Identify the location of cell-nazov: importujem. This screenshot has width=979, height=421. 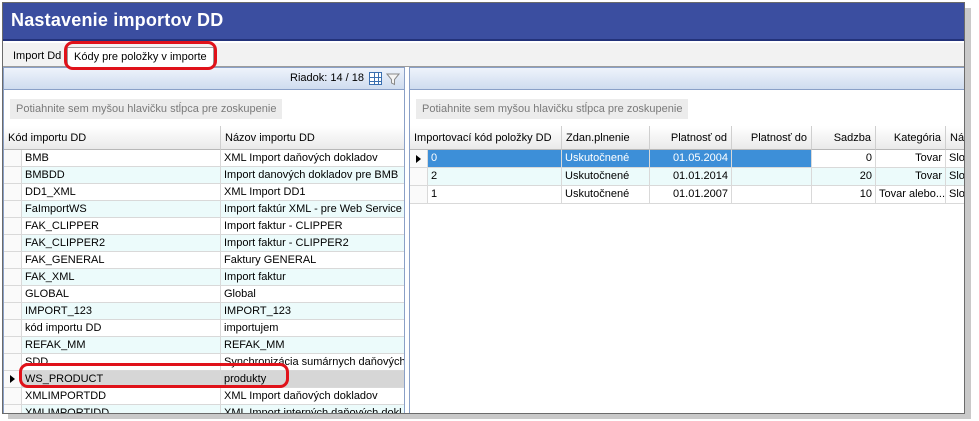
(312, 328).